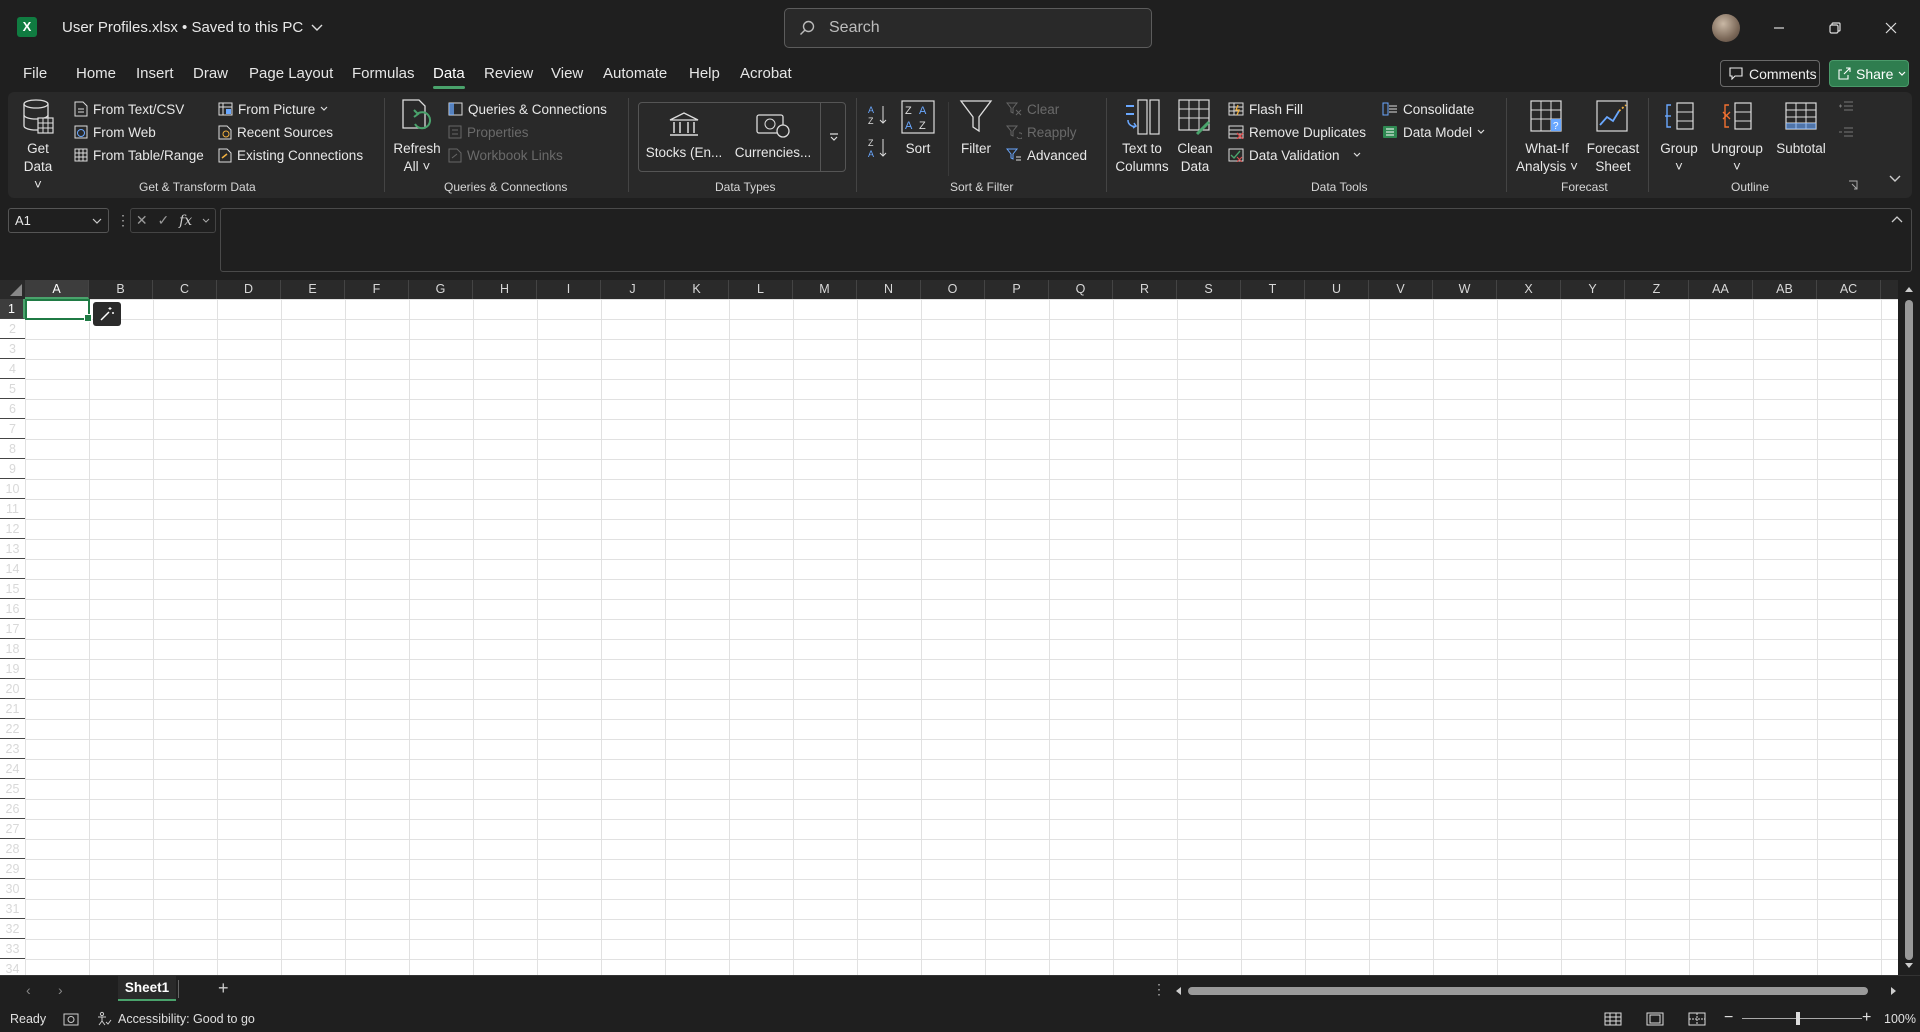 The width and height of the screenshot is (1920, 1032). I want to click on row-header-33: 33, so click(12, 949).